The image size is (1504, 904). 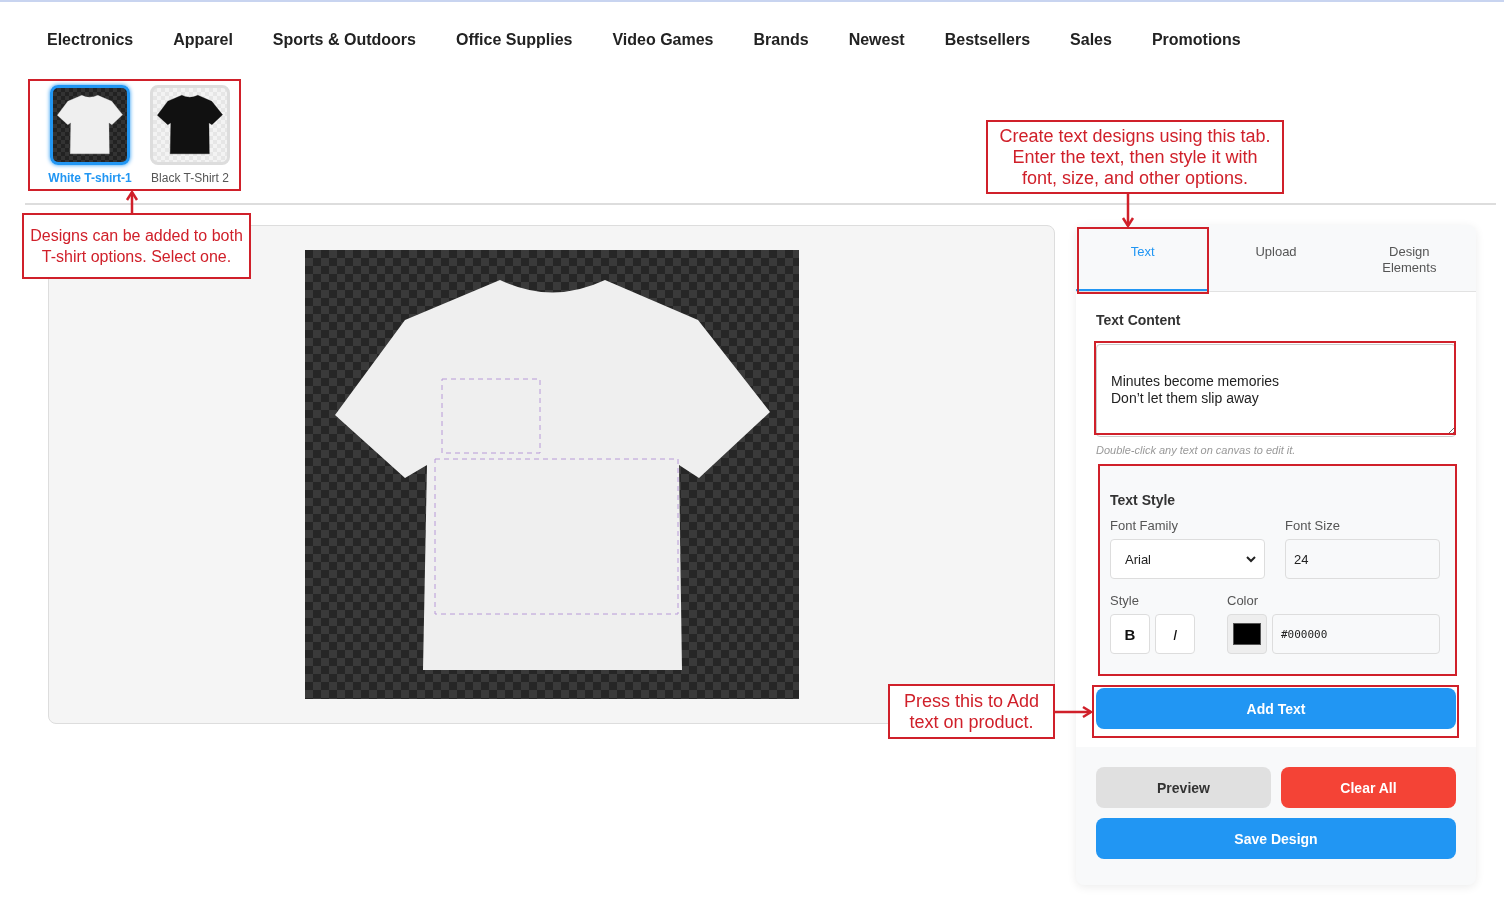 What do you see at coordinates (663, 45) in the screenshot?
I see `nav-link: Video Games` at bounding box center [663, 45].